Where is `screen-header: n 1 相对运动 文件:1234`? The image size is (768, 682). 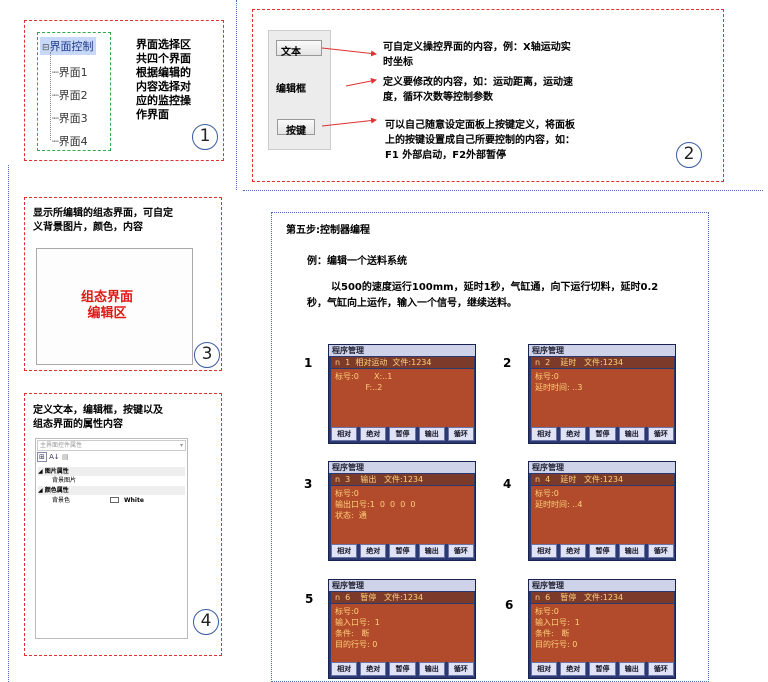
screen-header: n 1 相对运动 文件:1234 is located at coordinates (402, 362).